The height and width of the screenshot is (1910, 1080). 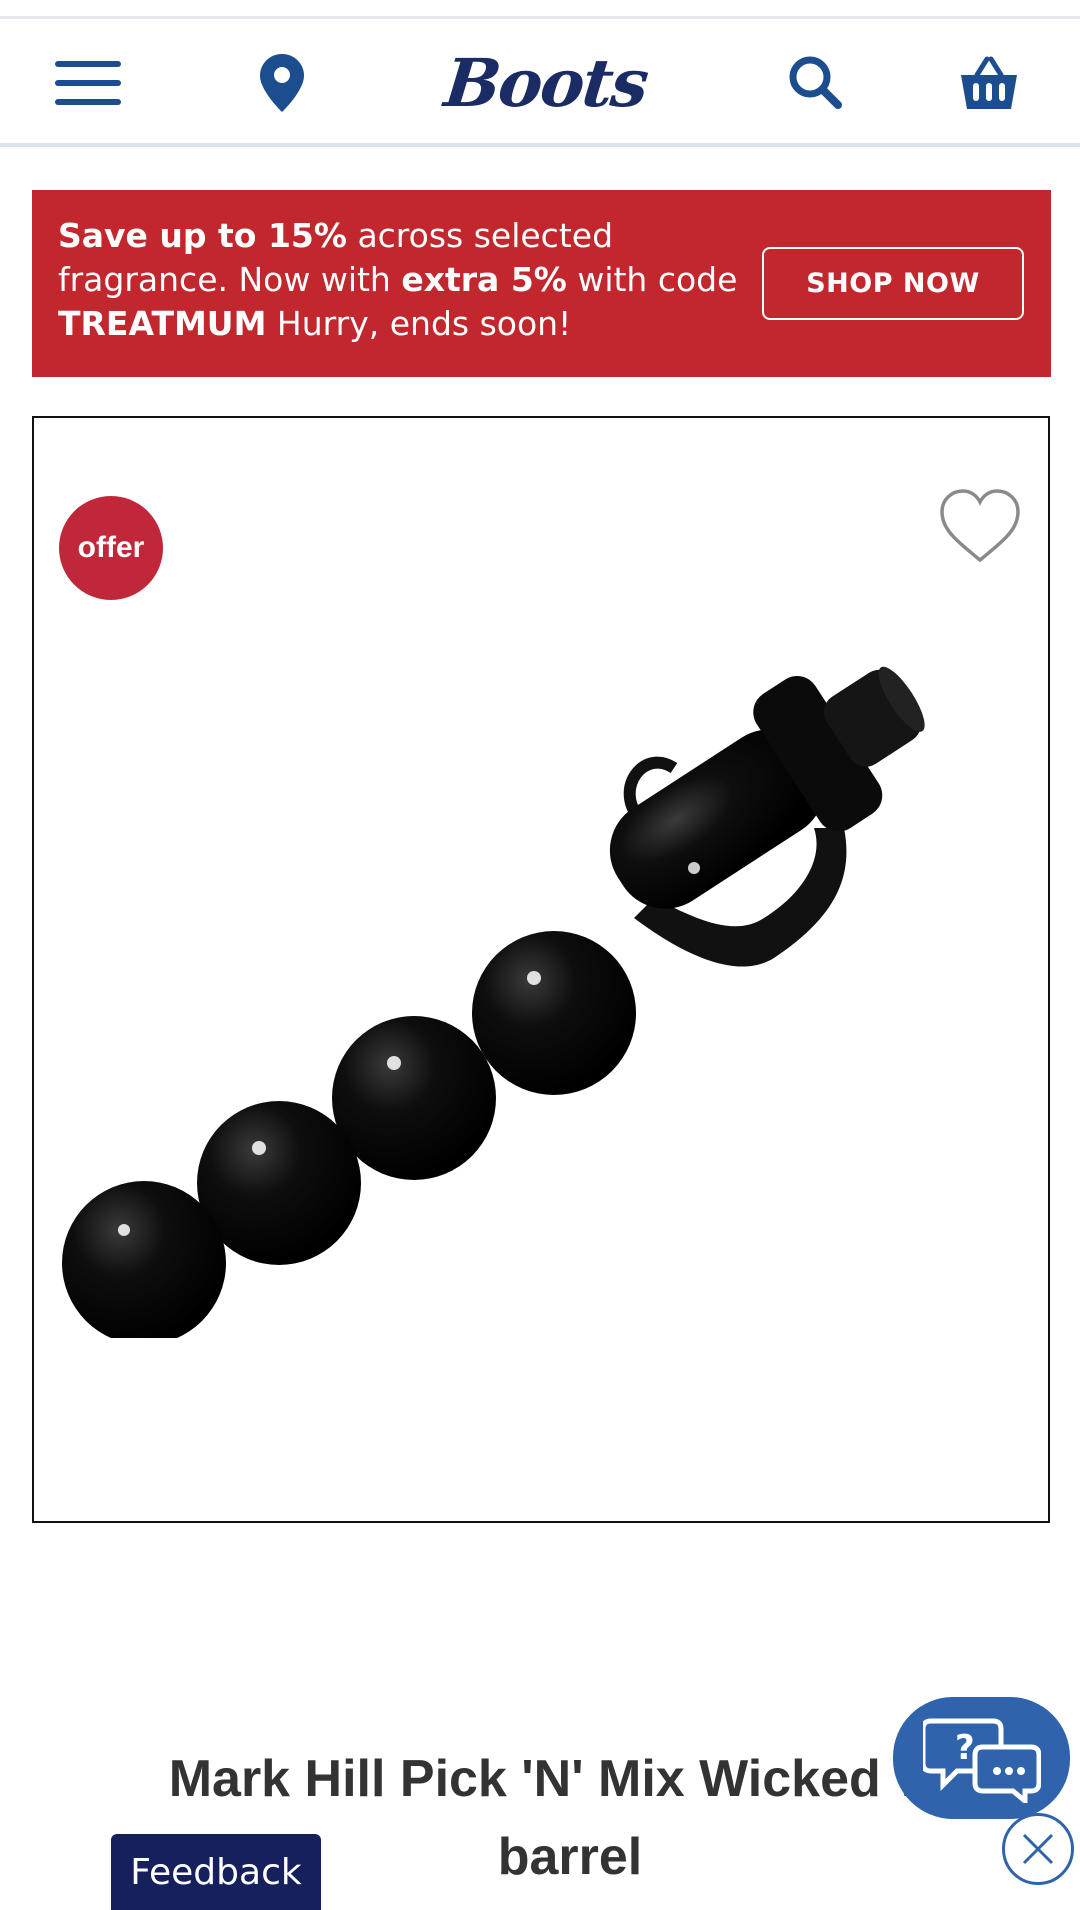 What do you see at coordinates (893, 283) in the screenshot?
I see `shop-now-button: SHOP NOW` at bounding box center [893, 283].